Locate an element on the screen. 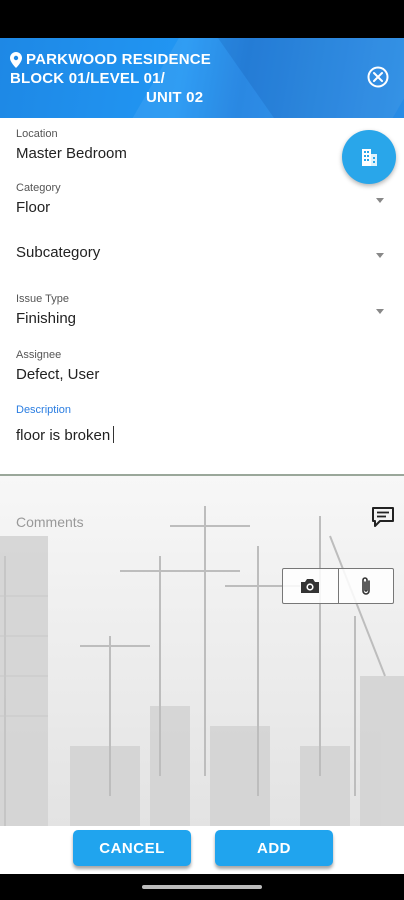 The width and height of the screenshot is (404, 900). camera-icon is located at coordinates (310, 586).